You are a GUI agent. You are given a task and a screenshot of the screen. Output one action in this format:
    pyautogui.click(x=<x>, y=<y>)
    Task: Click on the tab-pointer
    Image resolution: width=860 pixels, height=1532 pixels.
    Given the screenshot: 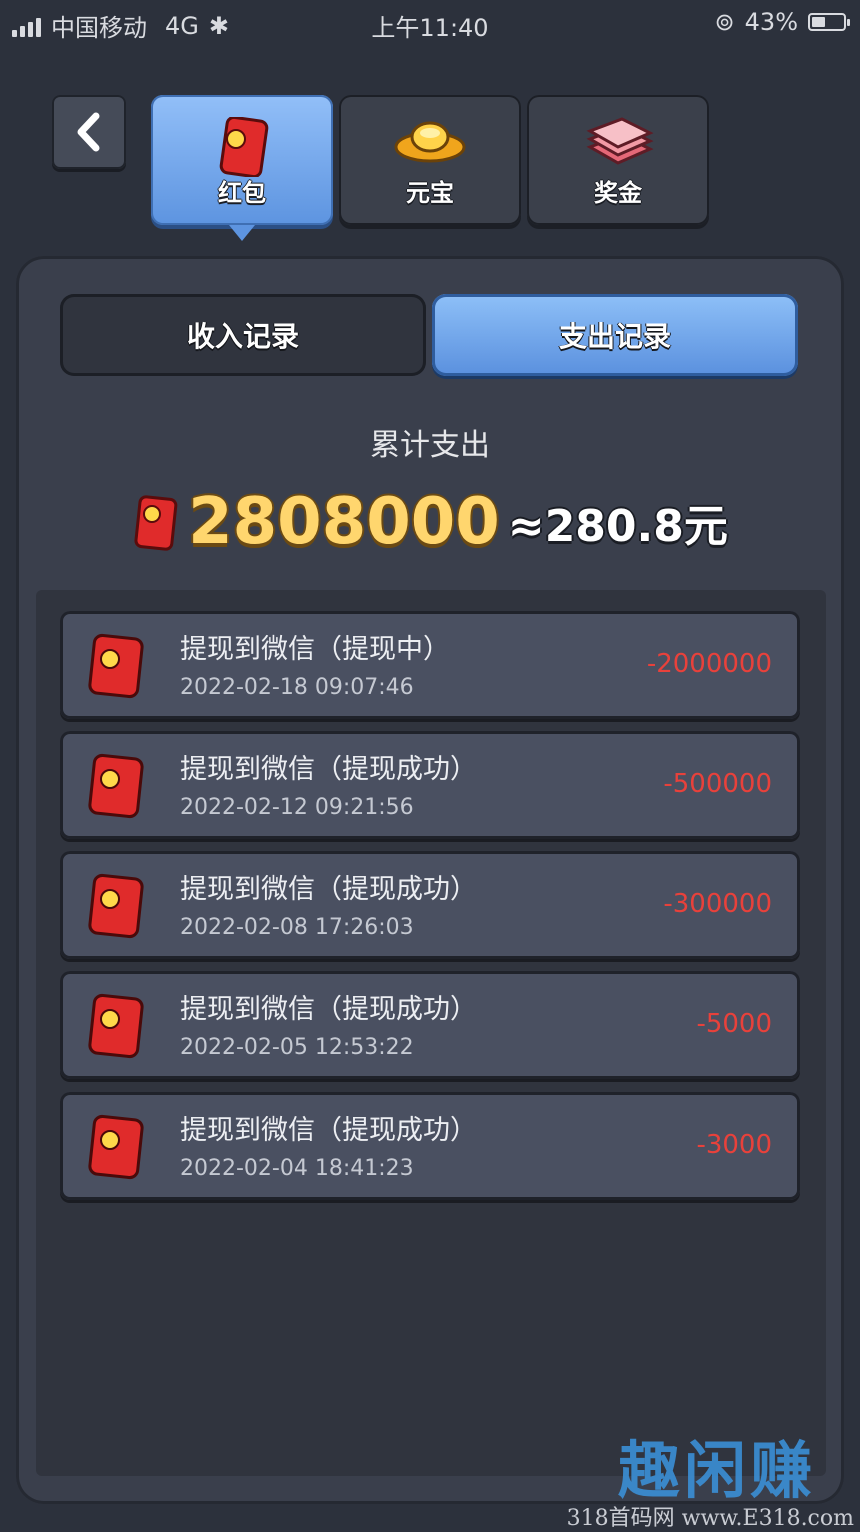 What is the action you would take?
    pyautogui.click(x=242, y=233)
    